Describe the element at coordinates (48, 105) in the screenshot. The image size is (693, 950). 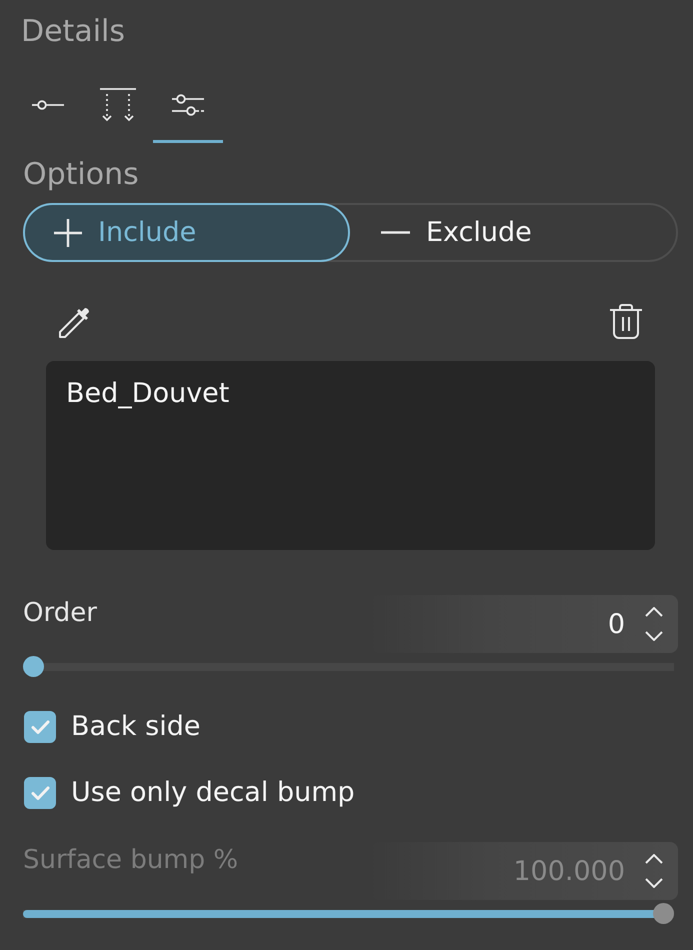
I see `node-line-icon` at that location.